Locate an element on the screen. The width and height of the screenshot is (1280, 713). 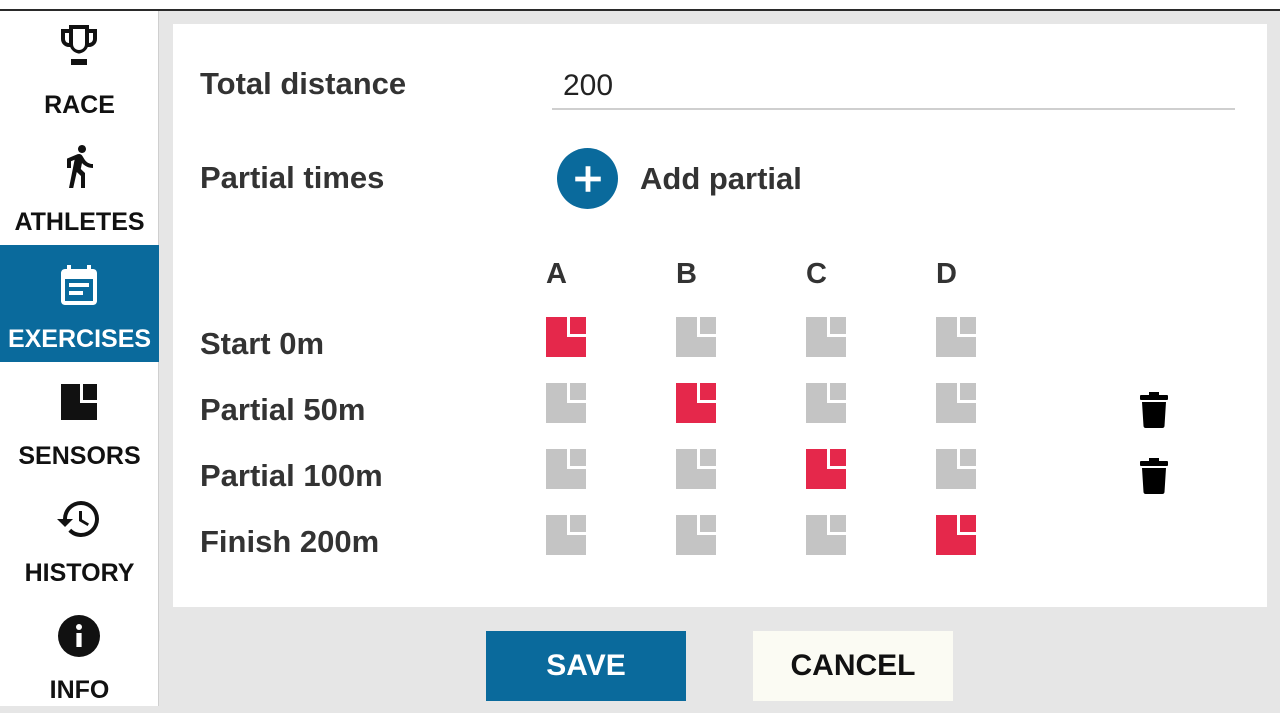
sidebar-item-label: SENSORS is located at coordinates (79, 456).